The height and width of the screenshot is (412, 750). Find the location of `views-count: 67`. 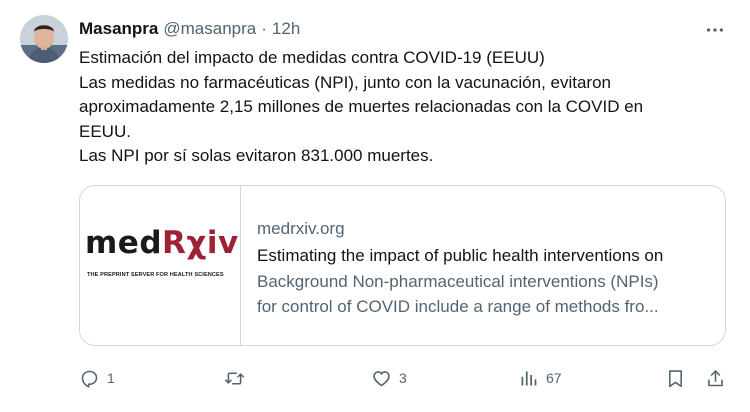

views-count: 67 is located at coordinates (554, 378).